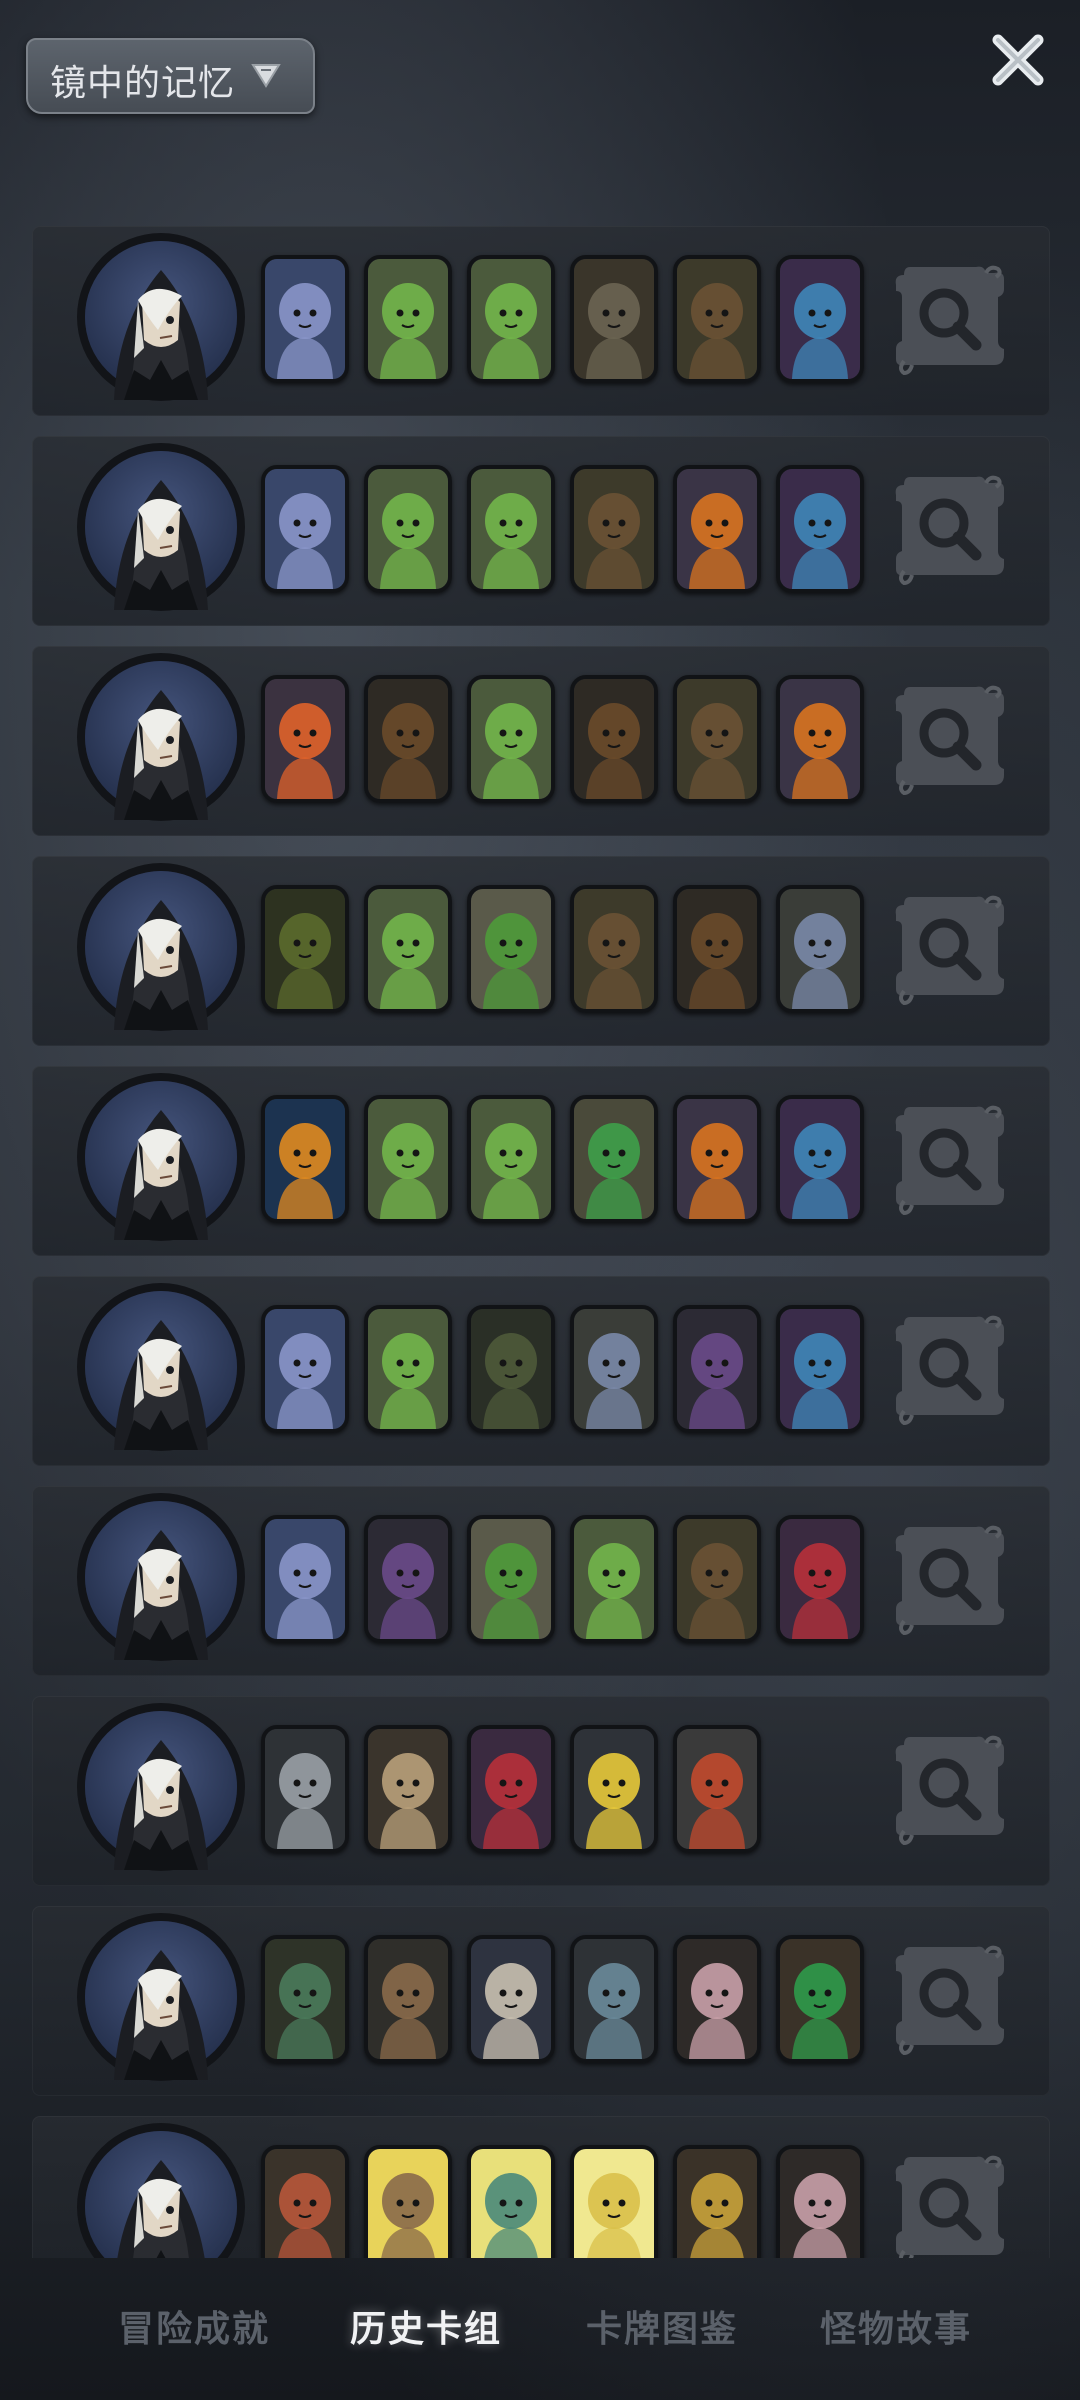 The image size is (1080, 2400). Describe the element at coordinates (194, 2326) in the screenshot. I see `tab-adventure-achievements: 冒险成就` at that location.